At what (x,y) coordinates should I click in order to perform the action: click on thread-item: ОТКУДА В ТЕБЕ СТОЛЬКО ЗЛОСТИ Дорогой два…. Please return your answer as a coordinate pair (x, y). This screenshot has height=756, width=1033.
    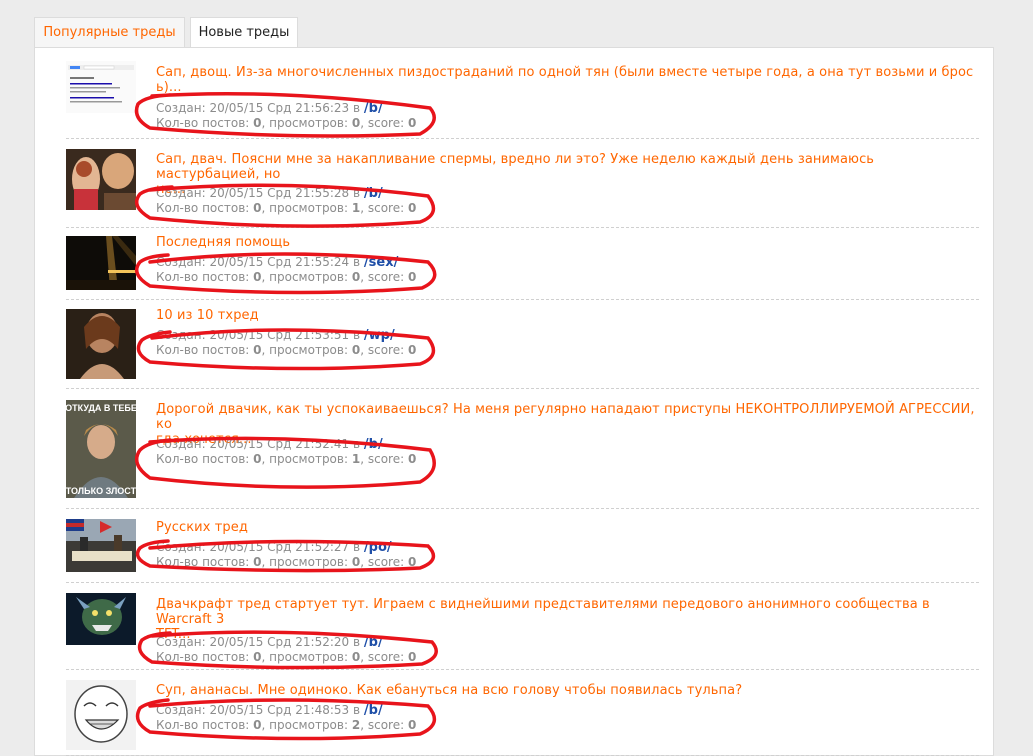
    Looking at the image, I should click on (522, 448).